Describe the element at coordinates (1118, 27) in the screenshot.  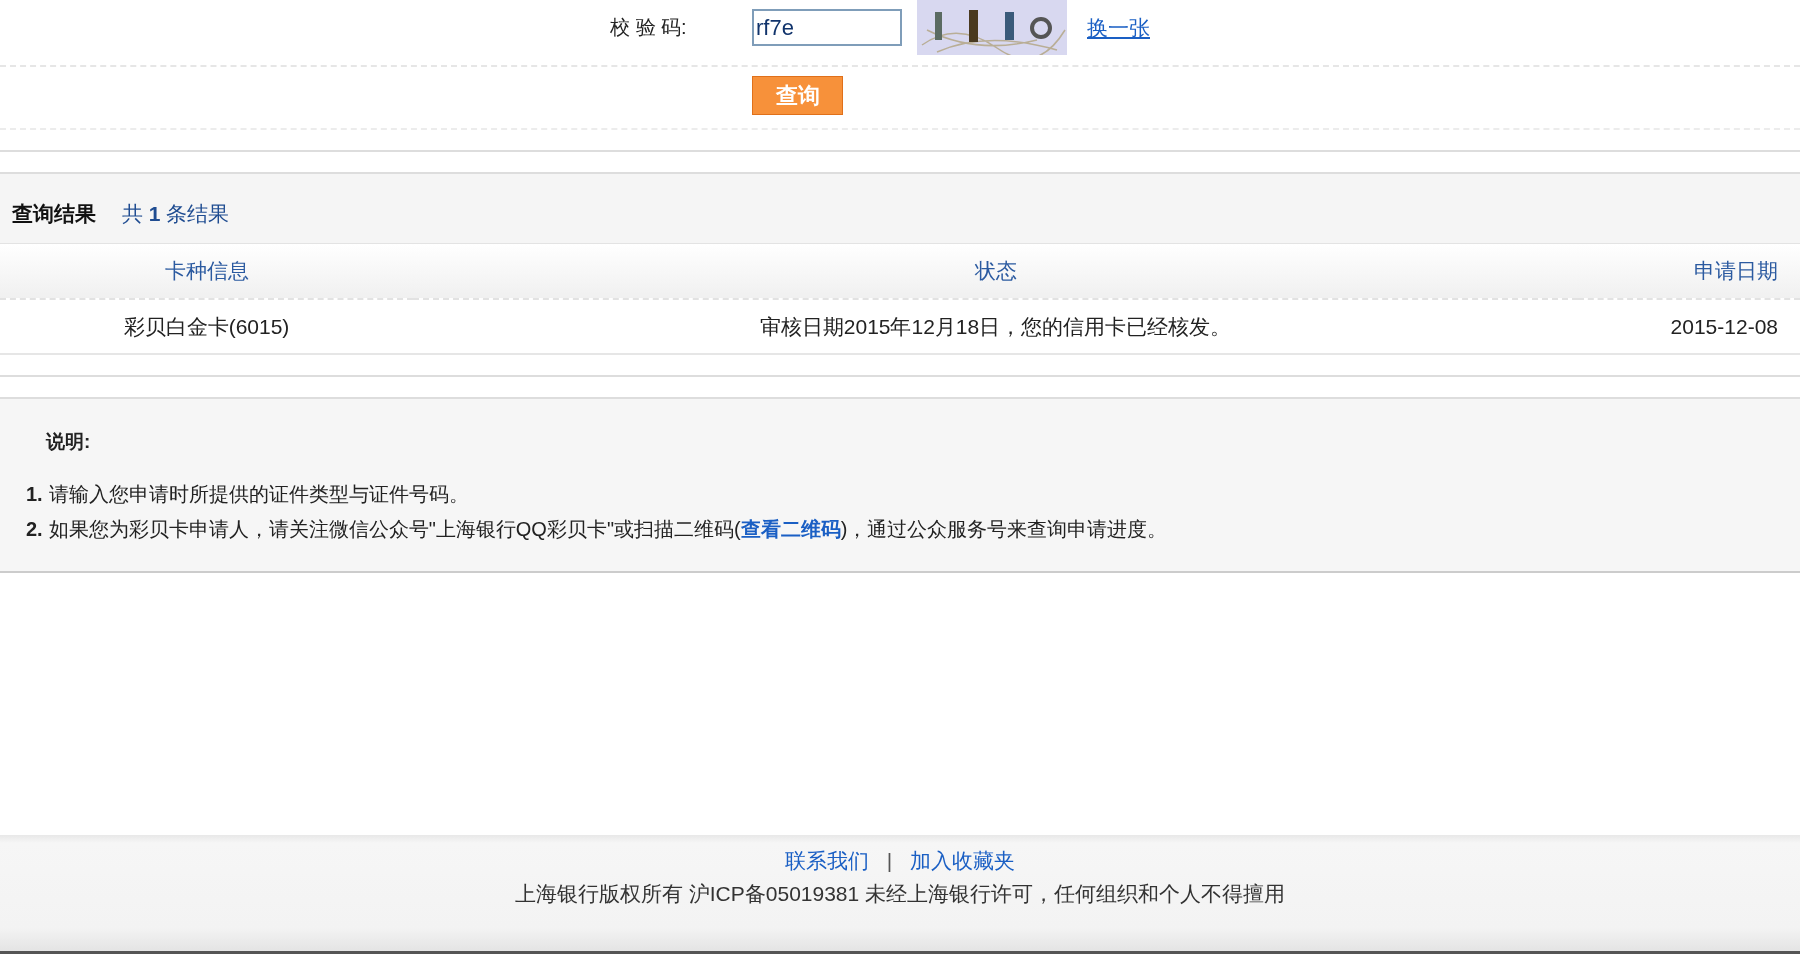
I see `refresh-captcha-link: 换一张` at that location.